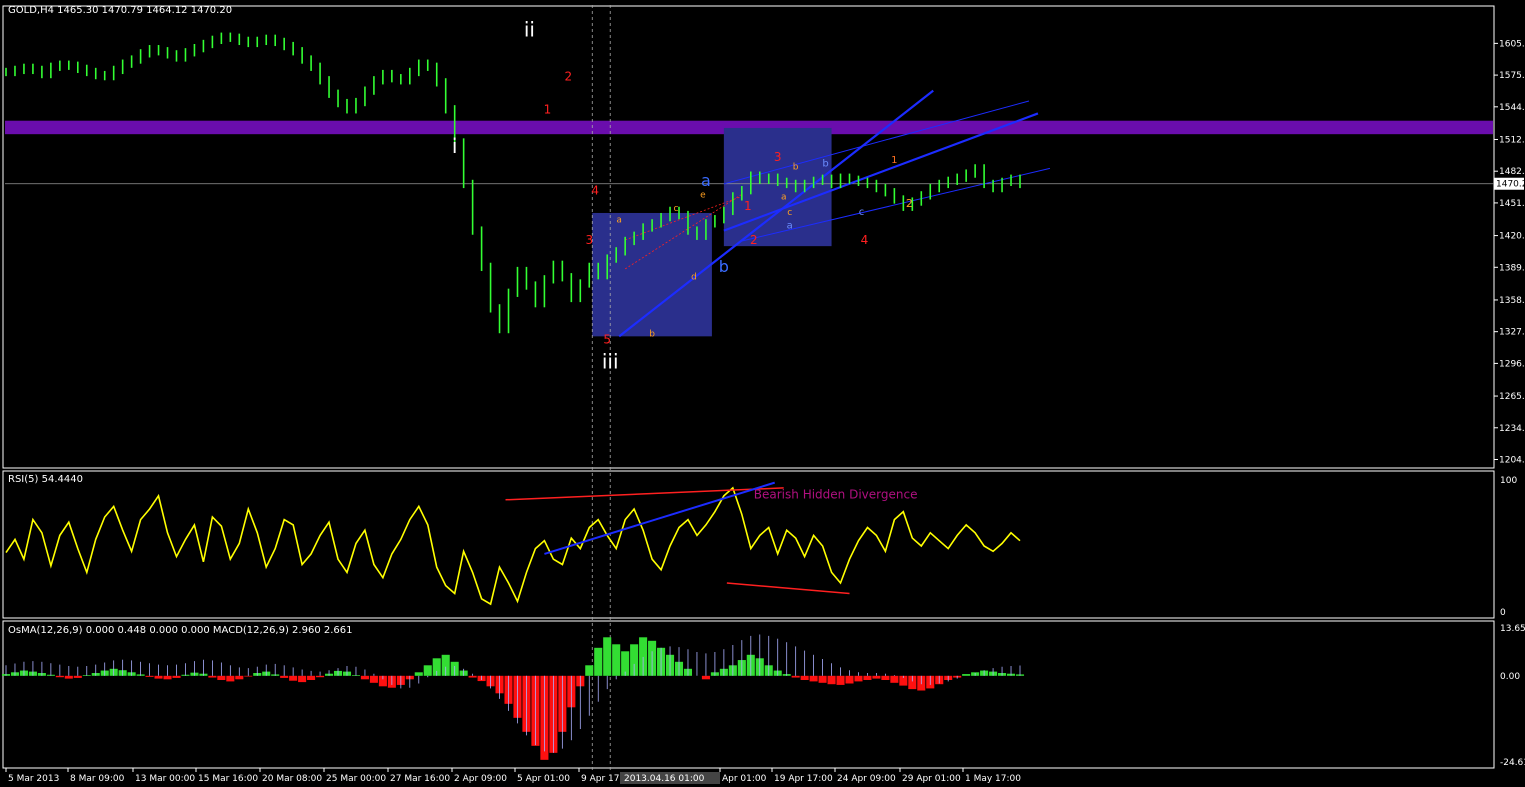  Describe the element at coordinates (694, 277) in the screenshot. I see `wave-label: d` at that location.